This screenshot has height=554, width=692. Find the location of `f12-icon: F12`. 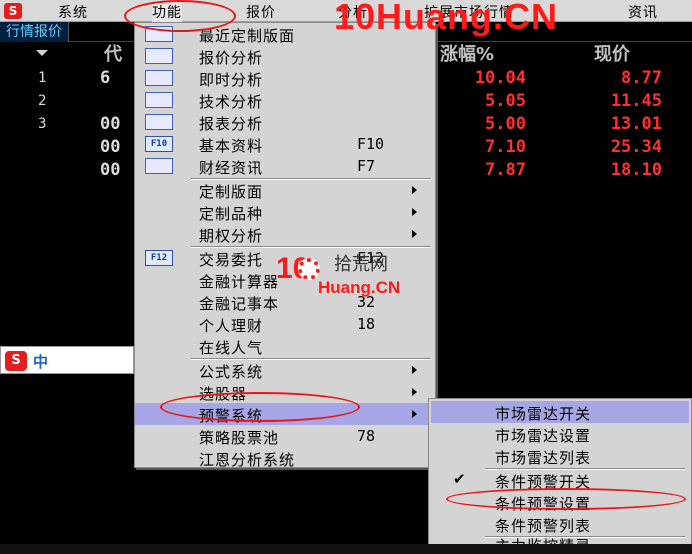

f12-icon: F12 is located at coordinates (159, 258).